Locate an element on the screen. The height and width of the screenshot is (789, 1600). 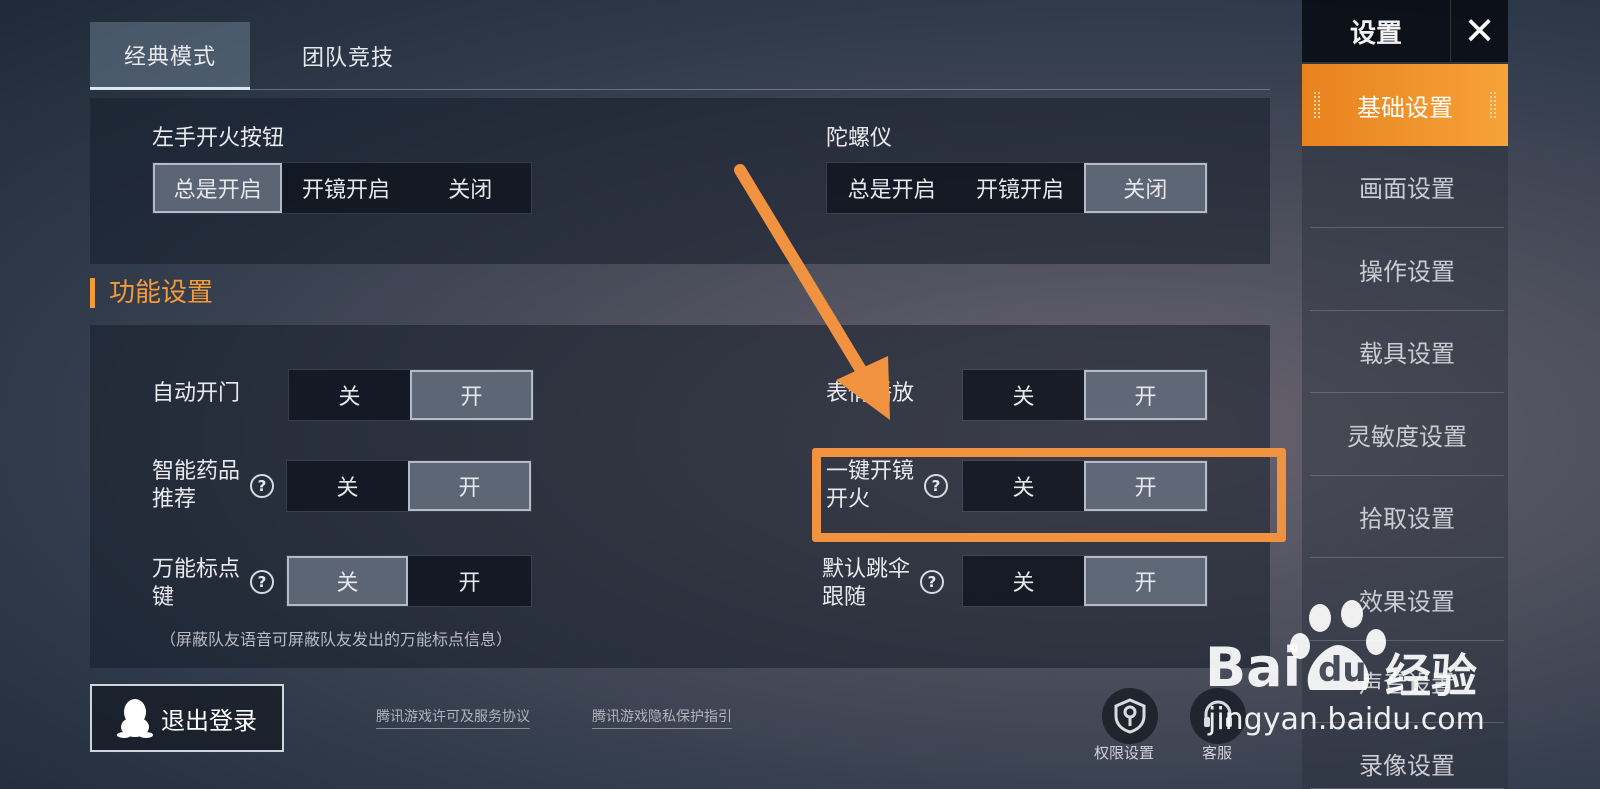
grip-right-icon is located at coordinates (1493, 105).